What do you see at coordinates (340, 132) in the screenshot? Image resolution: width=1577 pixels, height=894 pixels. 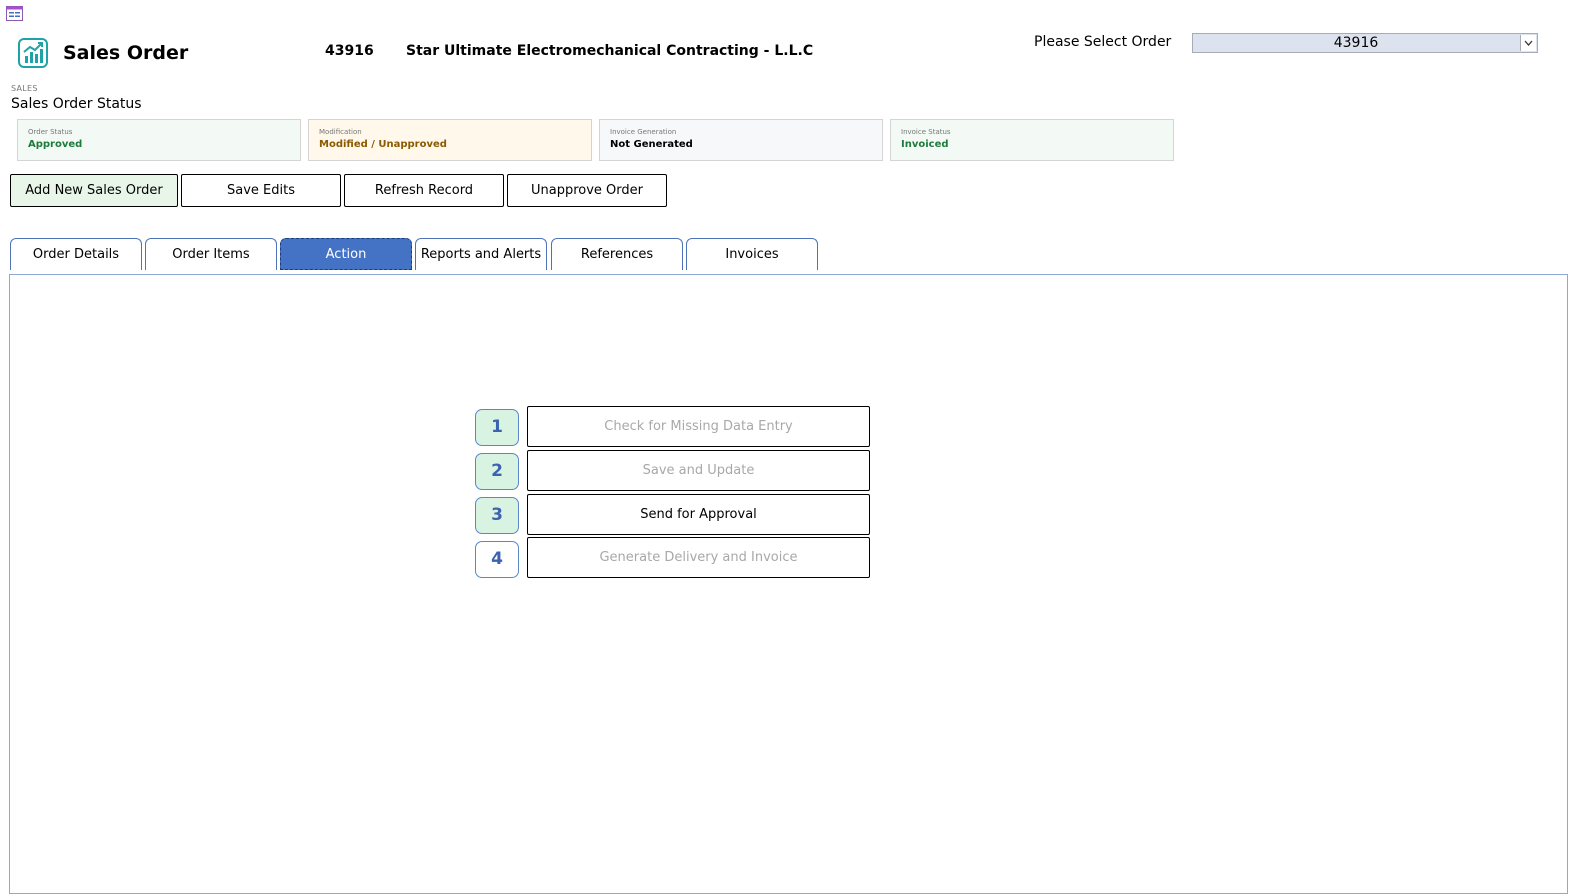 I see `status-card-label: Modification` at bounding box center [340, 132].